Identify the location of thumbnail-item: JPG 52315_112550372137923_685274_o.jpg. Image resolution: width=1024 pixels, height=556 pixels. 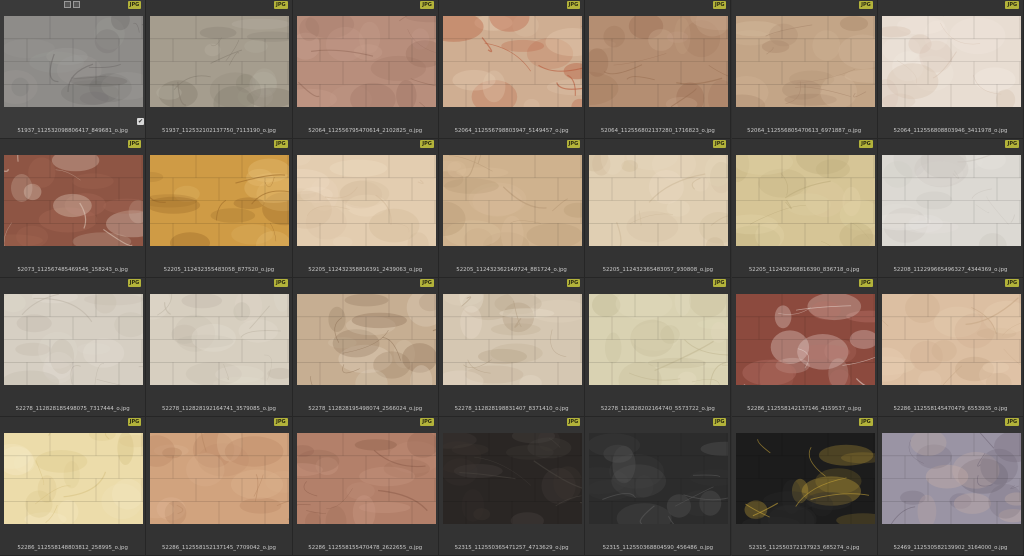
(804, 486).